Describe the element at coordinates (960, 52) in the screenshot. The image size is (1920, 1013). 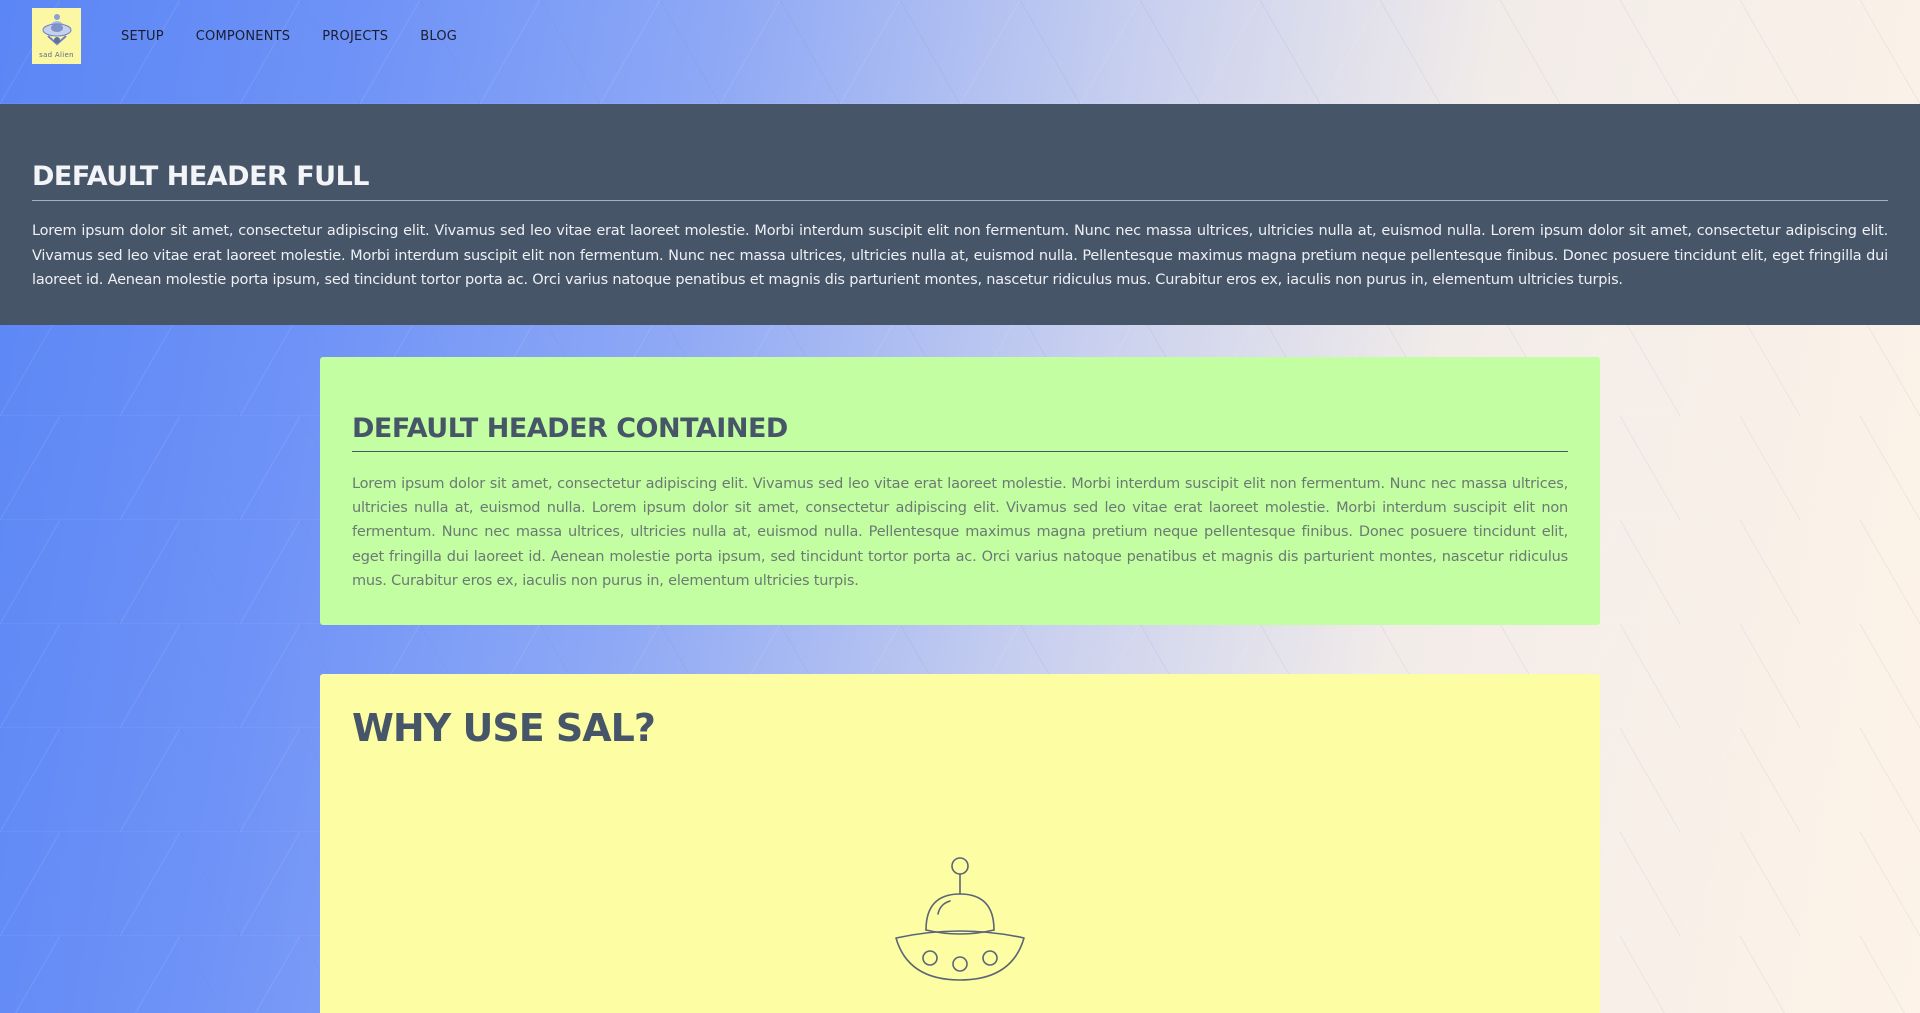
I see `top-nav: sad Alien SETUP COMPONENTS PROJECTS BLOG` at that location.